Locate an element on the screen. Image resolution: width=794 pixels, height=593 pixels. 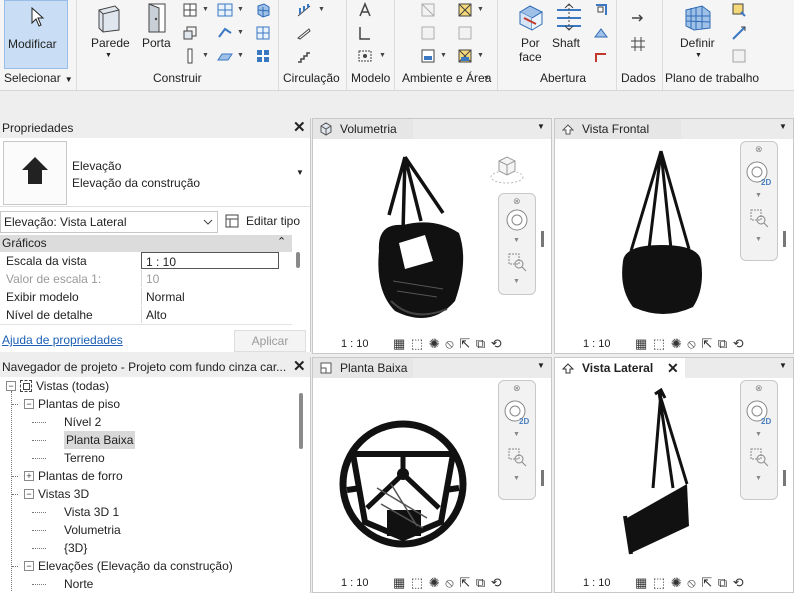
level-icon is located at coordinates (638, 18).